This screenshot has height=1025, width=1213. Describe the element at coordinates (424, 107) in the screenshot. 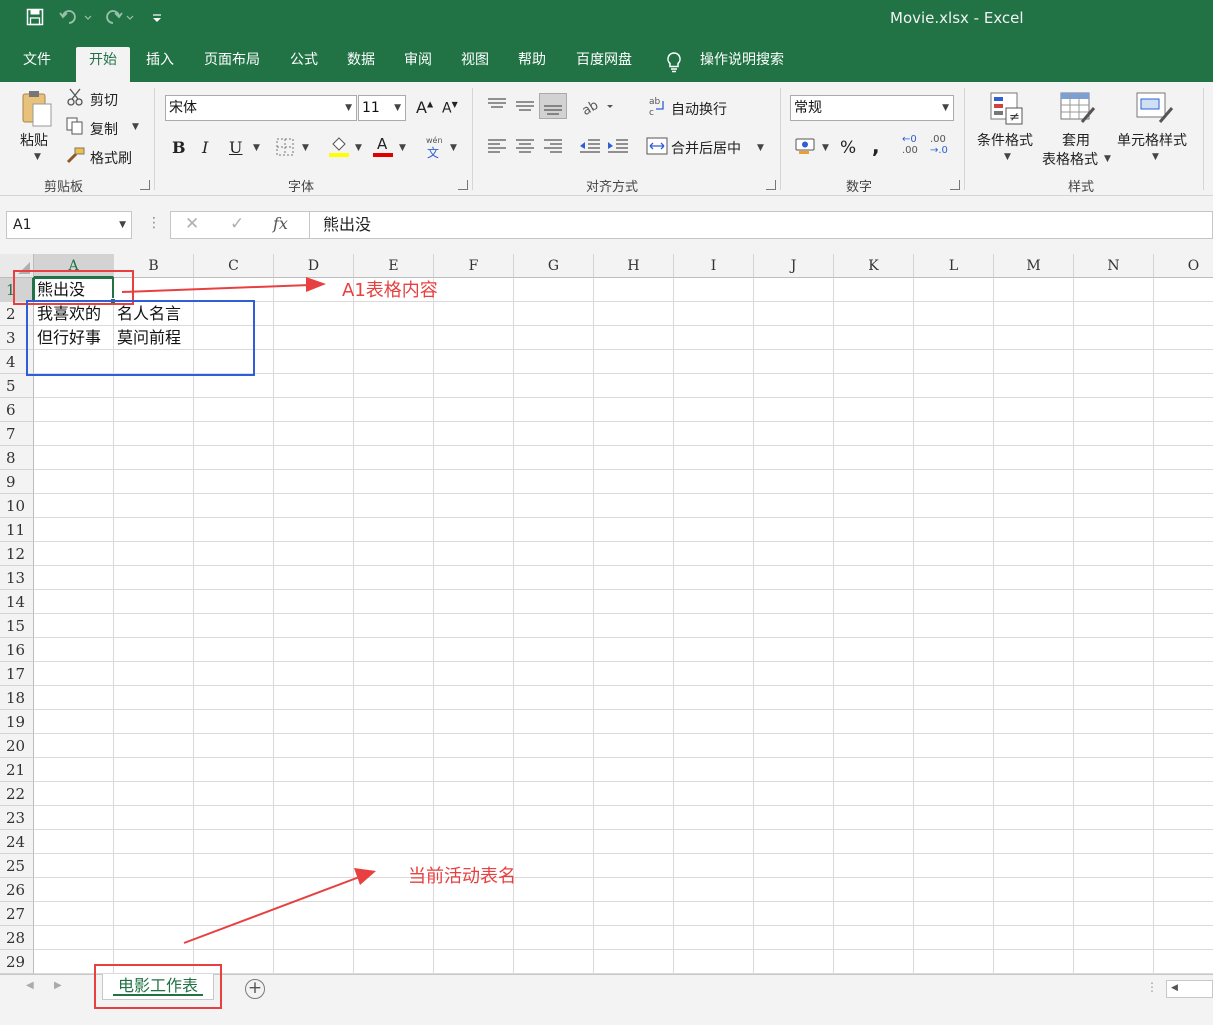

I see `increase-font-icon: A▲` at that location.